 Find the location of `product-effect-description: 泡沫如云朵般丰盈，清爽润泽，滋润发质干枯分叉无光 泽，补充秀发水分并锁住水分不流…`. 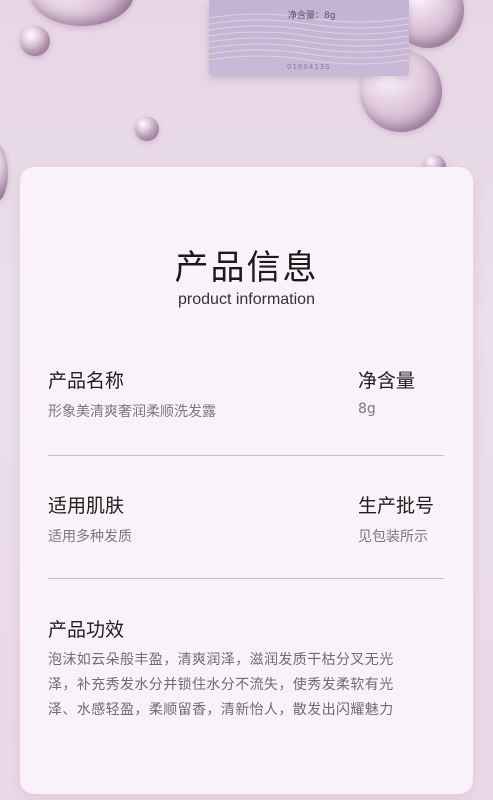

product-effect-description: 泡沫如云朵般丰盈，清爽润泽，滋润发质干枯分叉无光 泽，补充秀发水分并锁住水分不流… is located at coordinates (246, 685).